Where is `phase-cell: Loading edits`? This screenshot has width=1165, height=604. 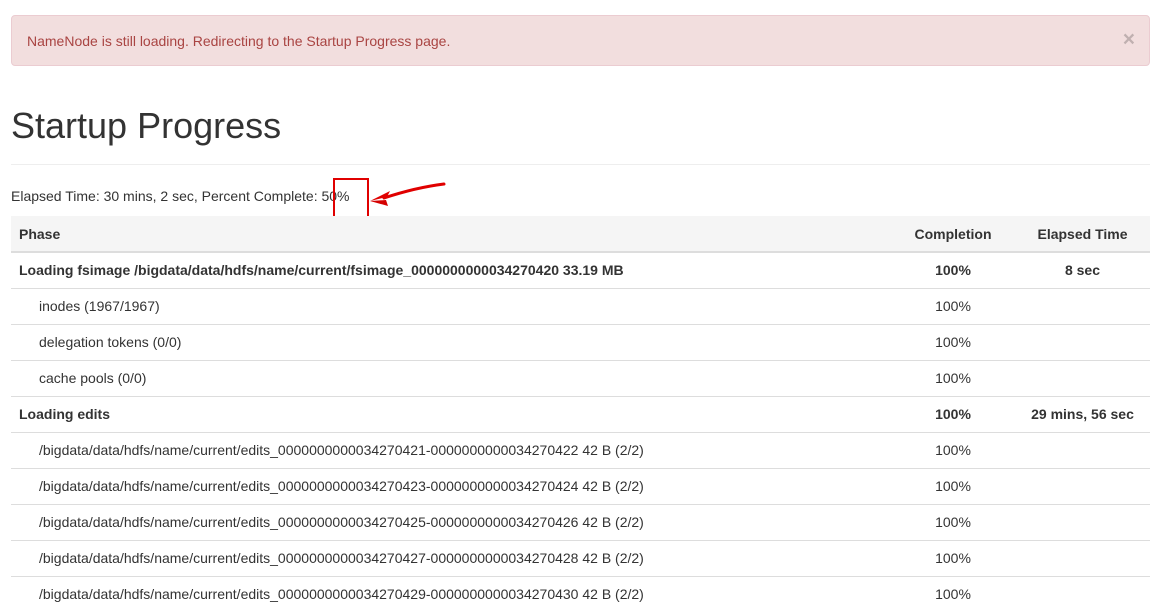
phase-cell: Loading edits is located at coordinates (451, 413).